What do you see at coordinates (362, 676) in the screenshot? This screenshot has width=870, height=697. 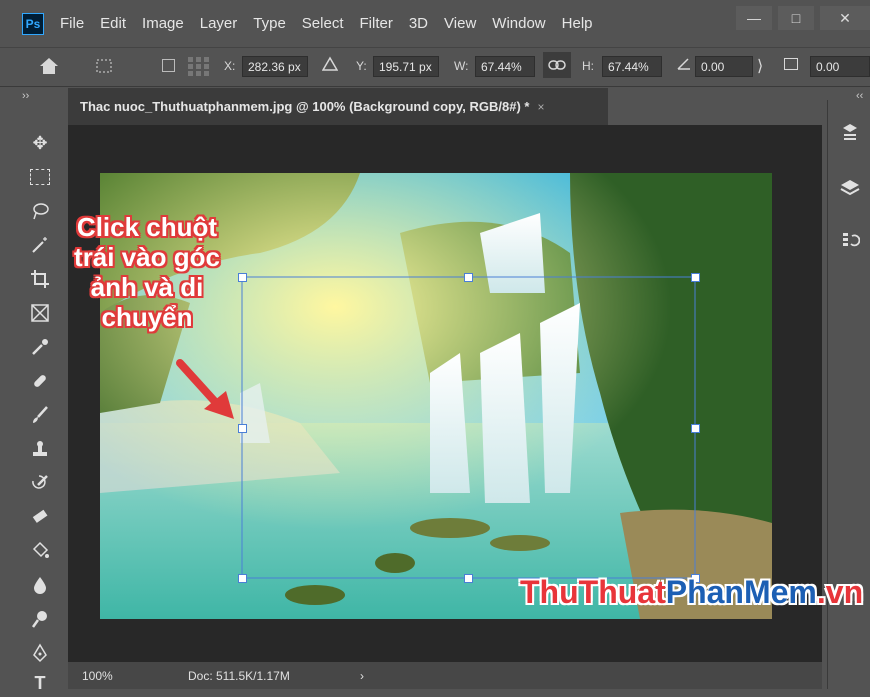 I see `status-menu-chevron-icon: ›` at bounding box center [362, 676].